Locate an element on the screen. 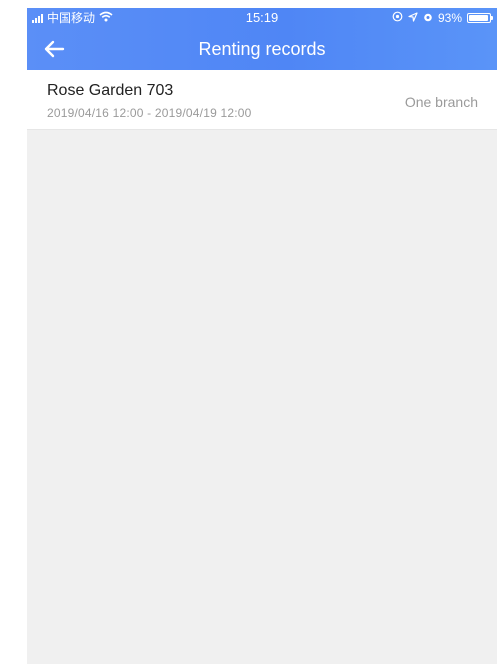  navigation-icon is located at coordinates (413, 18).